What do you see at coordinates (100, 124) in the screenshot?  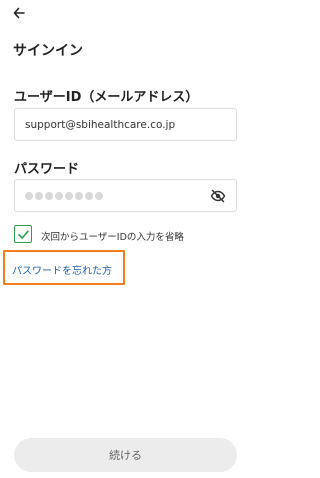 I see `user-id-value: support@sbihealthcare.co.jp` at bounding box center [100, 124].